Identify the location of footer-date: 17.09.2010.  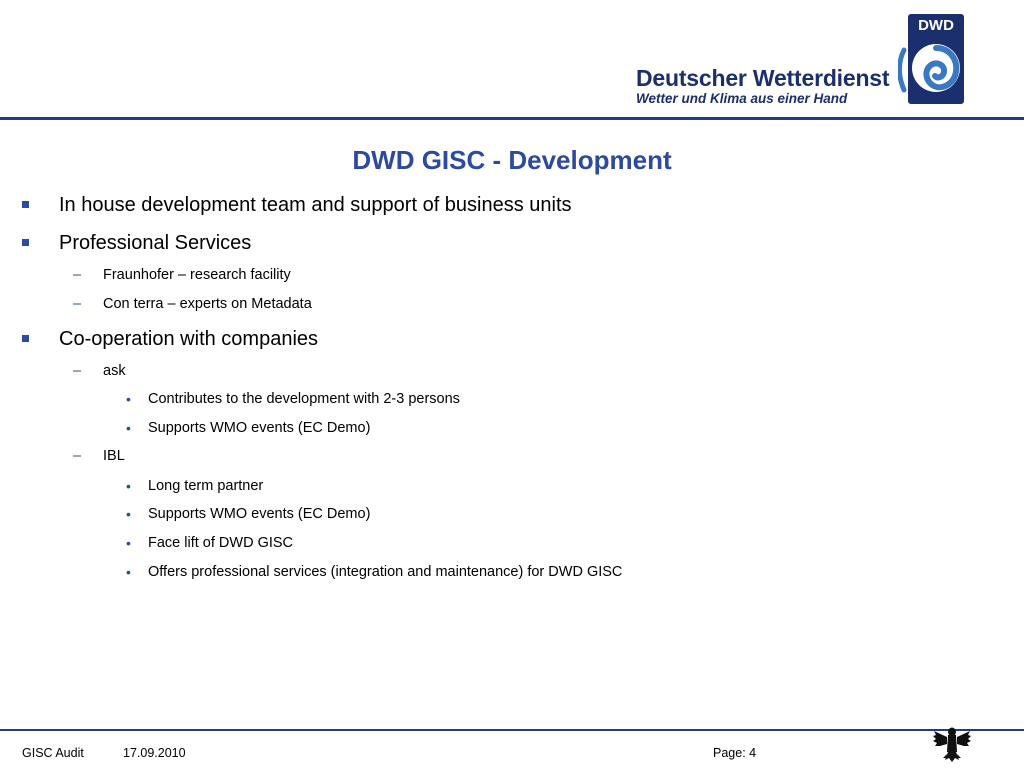
(154, 753).